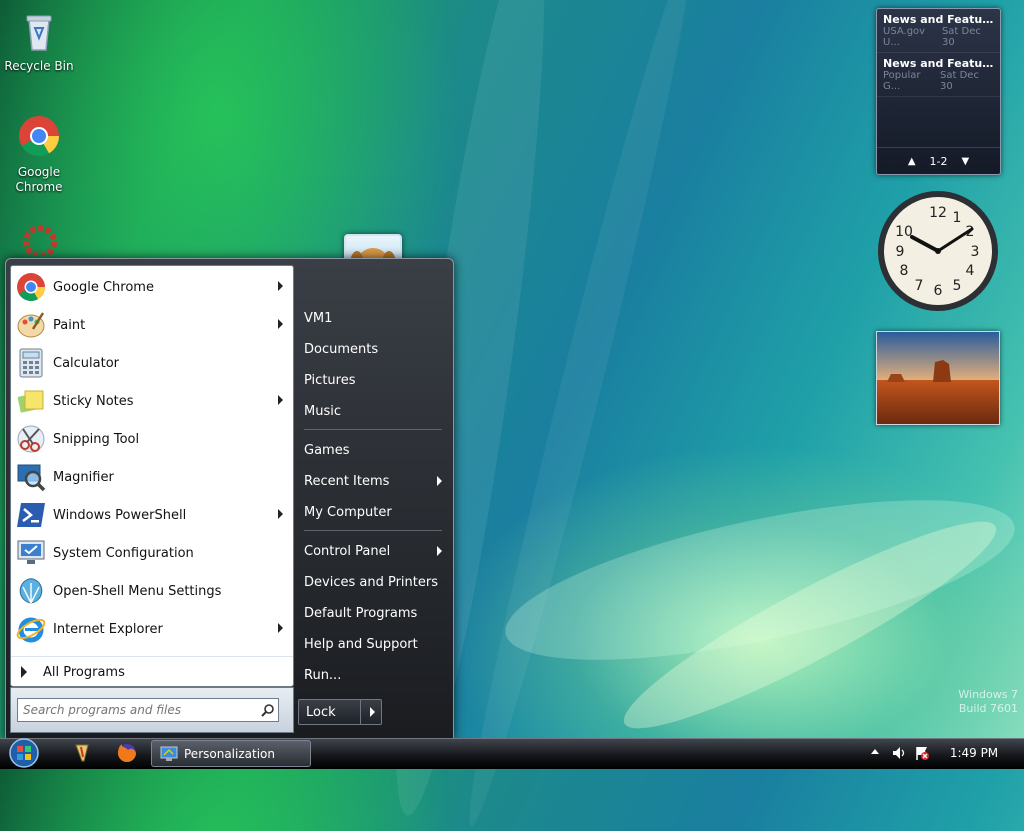  What do you see at coordinates (137, 591) in the screenshot?
I see `program-label: Open-Shell Menu Settings` at bounding box center [137, 591].